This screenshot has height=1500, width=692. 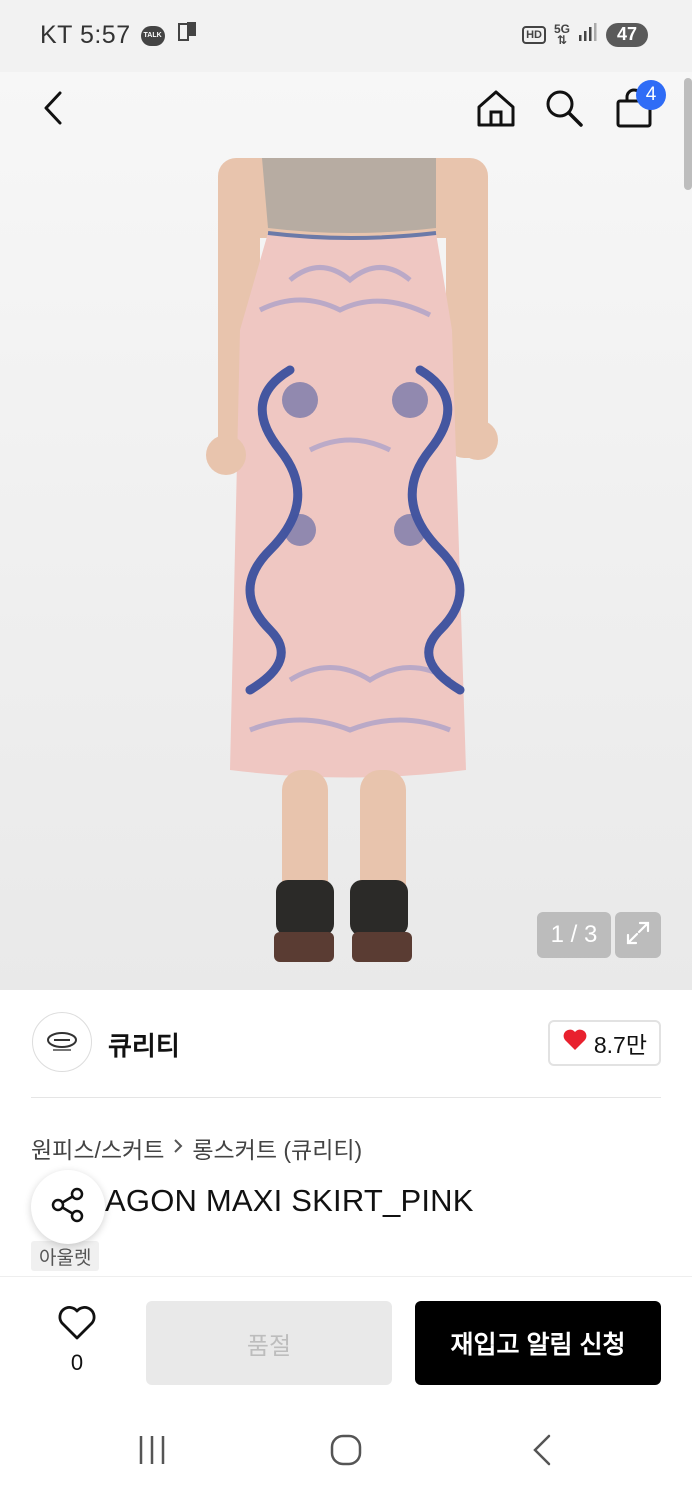 I want to click on home-icon, so click(x=496, y=110).